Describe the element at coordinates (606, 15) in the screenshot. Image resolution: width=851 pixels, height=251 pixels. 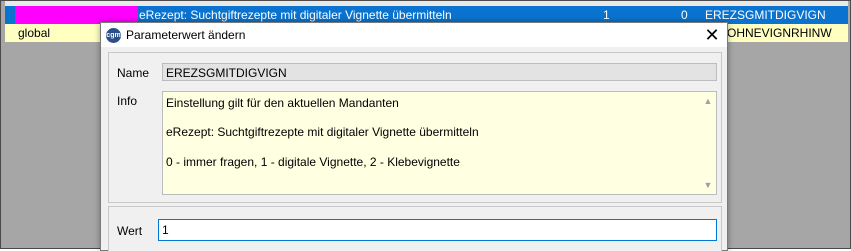
I see `row-value-a: 1` at that location.